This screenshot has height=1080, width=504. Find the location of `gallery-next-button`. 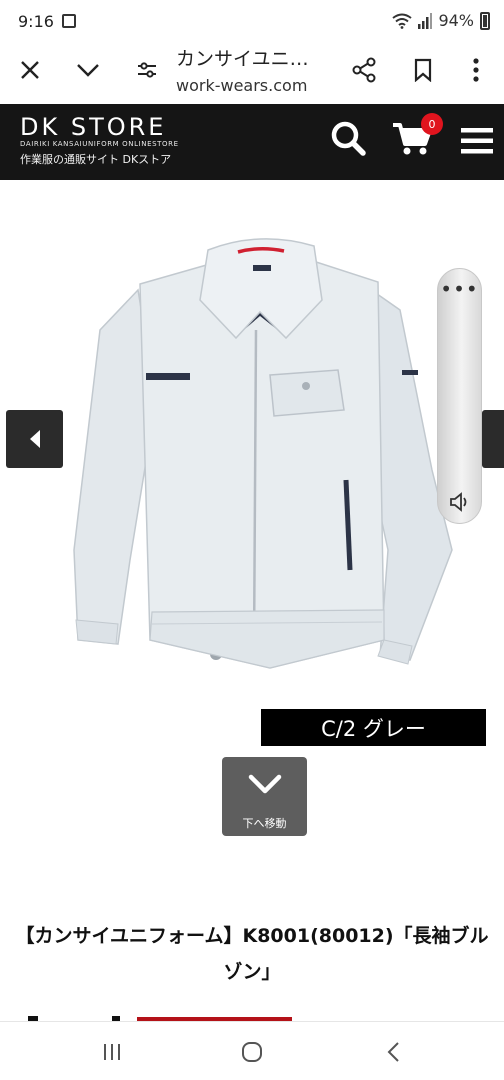

gallery-next-button is located at coordinates (493, 439).